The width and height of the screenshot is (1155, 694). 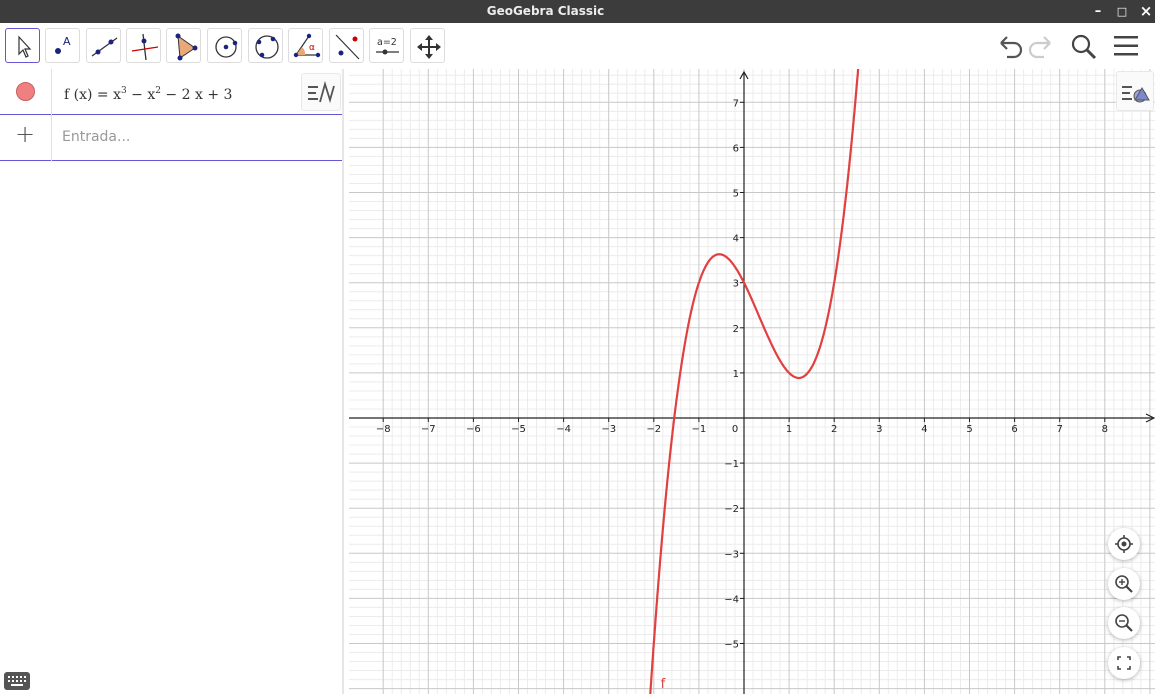 What do you see at coordinates (834, 429) in the screenshot?
I see `x-tick-label: 2` at bounding box center [834, 429].